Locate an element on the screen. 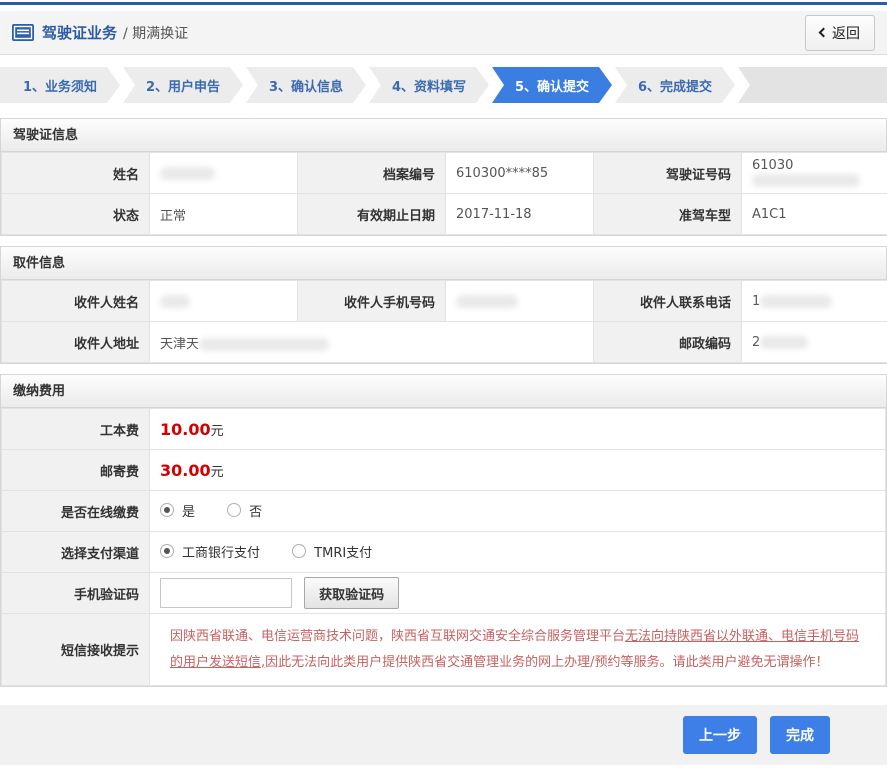 The image size is (887, 770). name-label: 姓名 is located at coordinates (76, 173).